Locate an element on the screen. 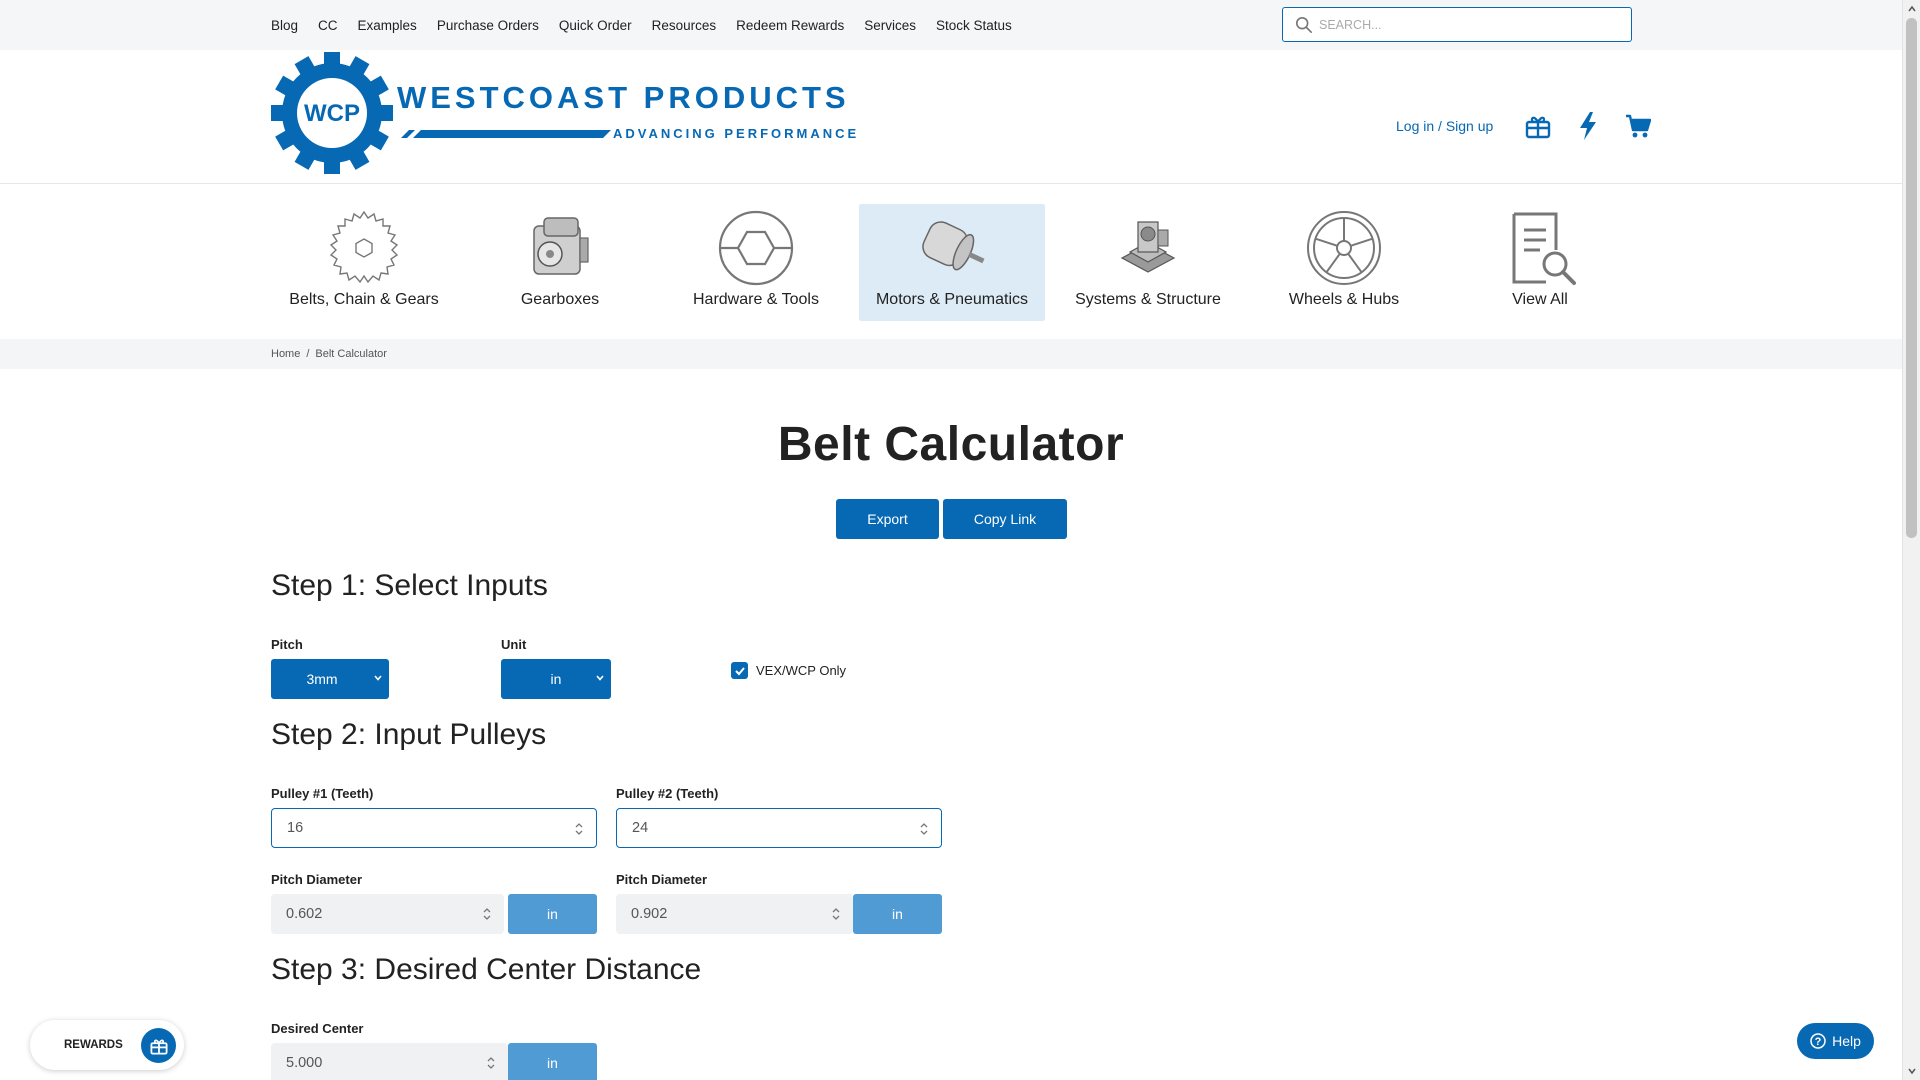 This screenshot has width=1920, height=1080. unit-select-value: in is located at coordinates (556, 679).